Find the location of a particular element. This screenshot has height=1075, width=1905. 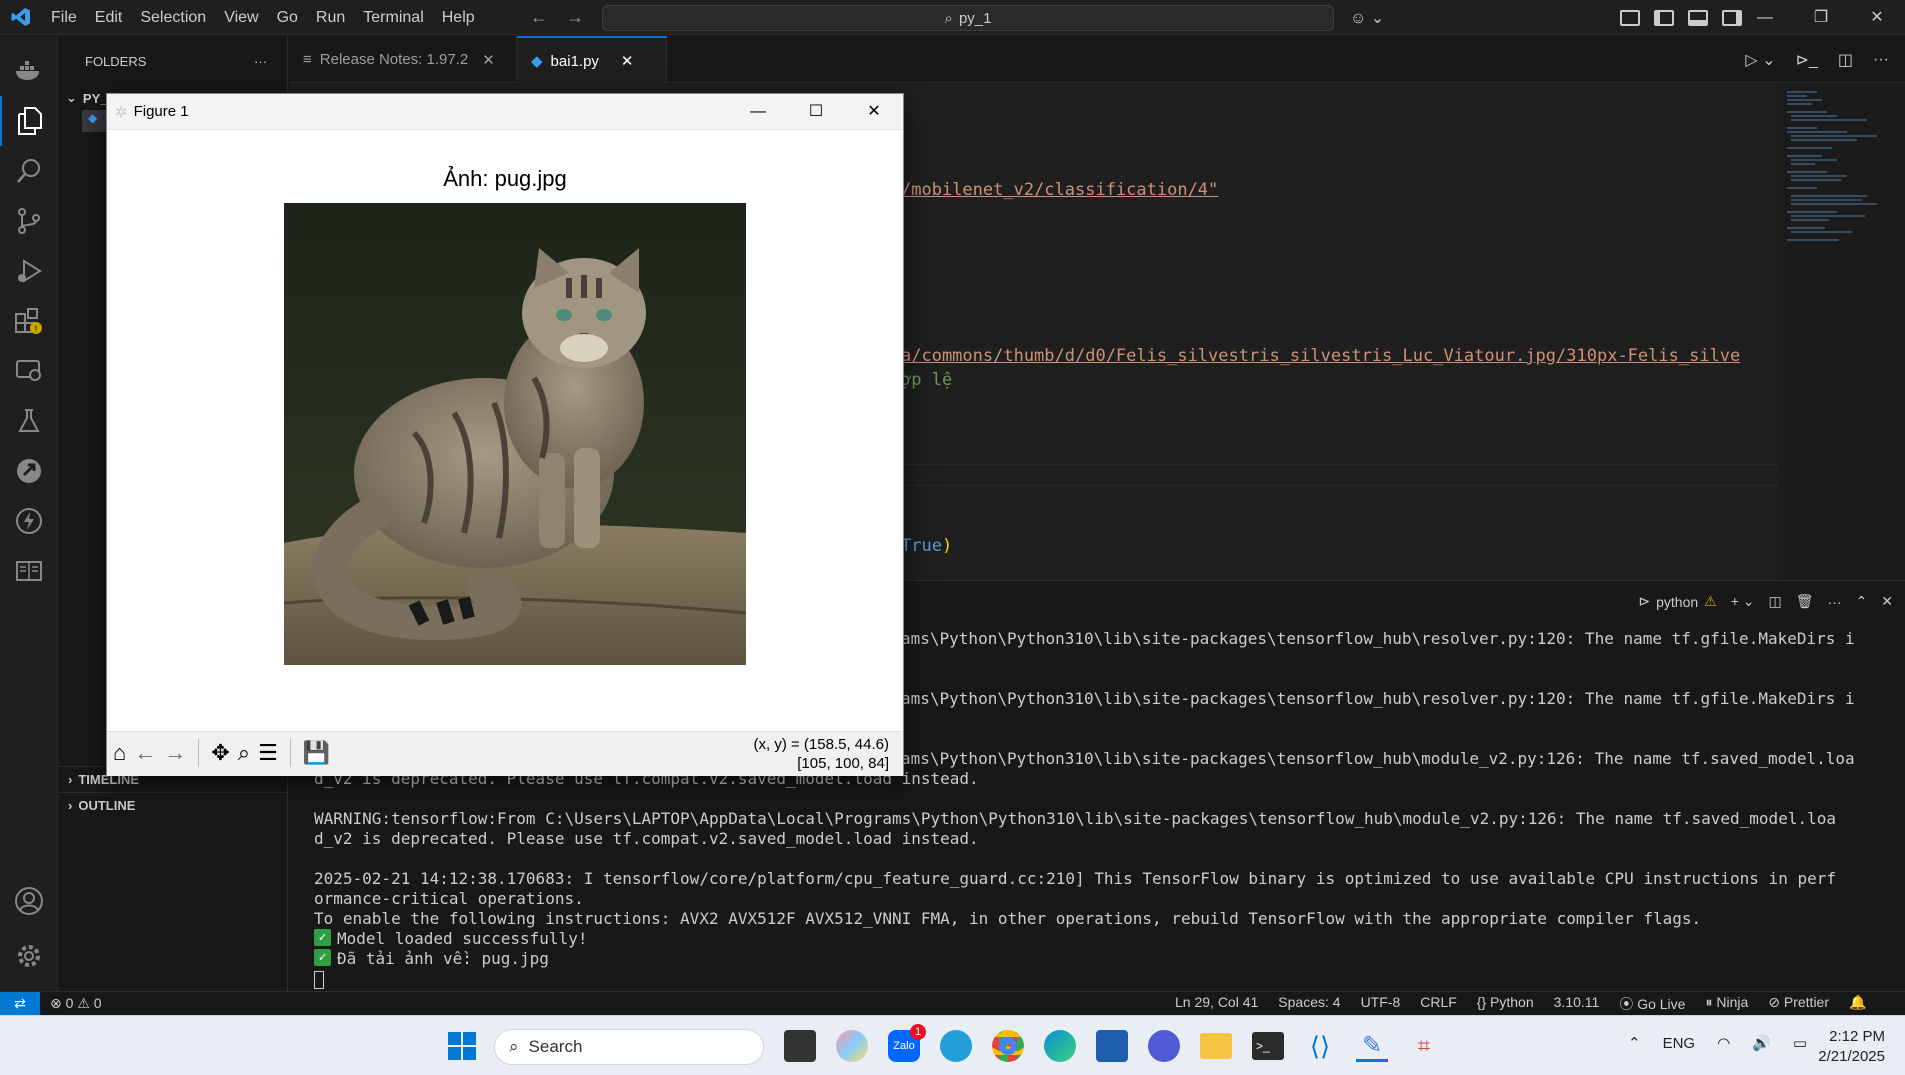

chrome-icon is located at coordinates (1008, 1046).